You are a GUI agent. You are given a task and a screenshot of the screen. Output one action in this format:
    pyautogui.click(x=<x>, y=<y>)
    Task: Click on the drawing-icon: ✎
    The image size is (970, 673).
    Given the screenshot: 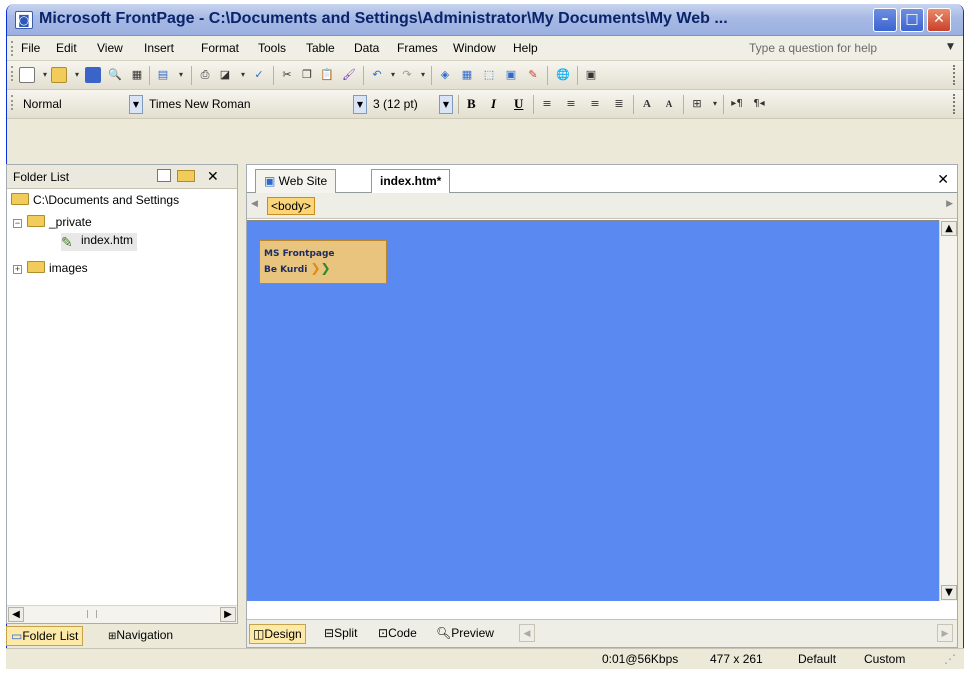 What is the action you would take?
    pyautogui.click(x=533, y=75)
    